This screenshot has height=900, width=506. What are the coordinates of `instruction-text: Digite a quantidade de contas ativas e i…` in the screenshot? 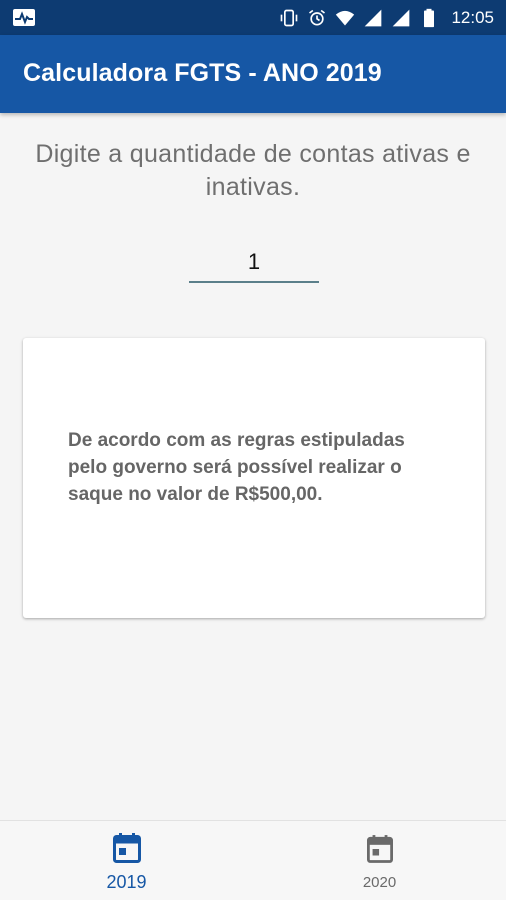 It's located at (253, 170).